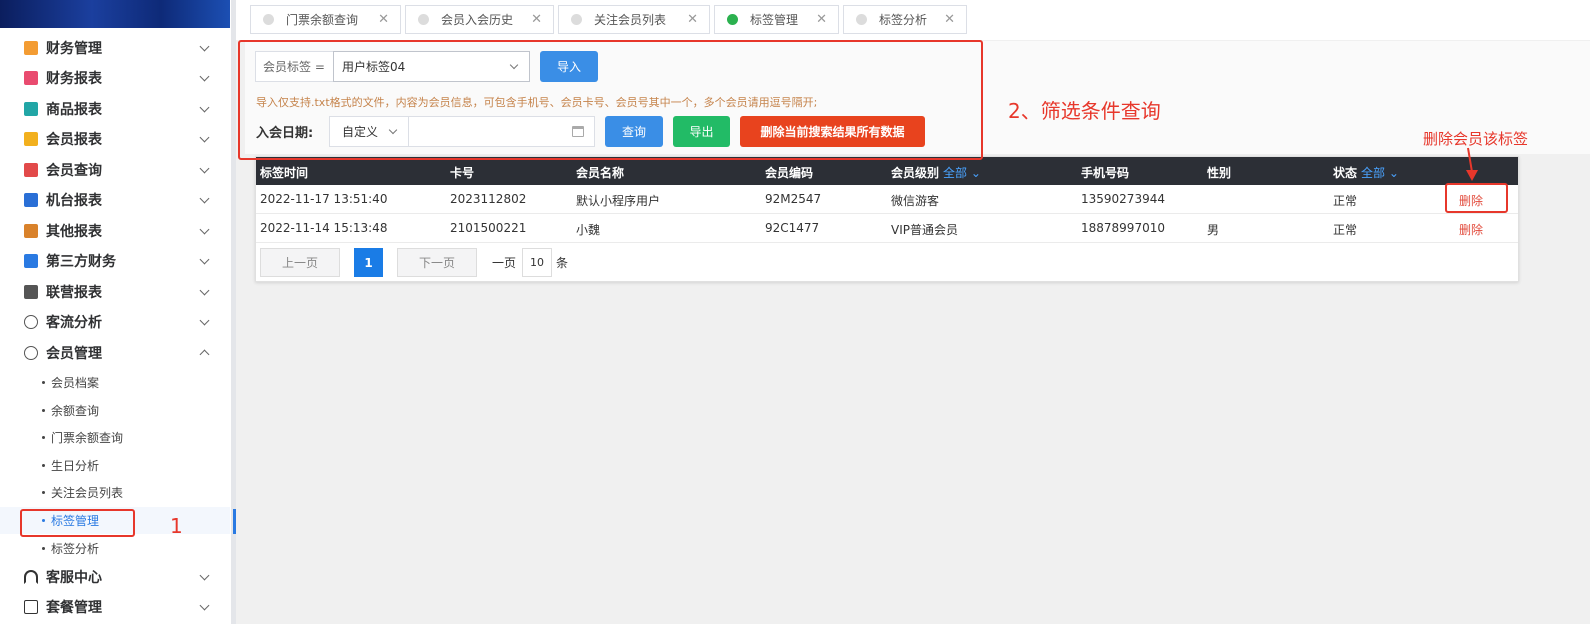  Describe the element at coordinates (924, 230) in the screenshot. I see `cell-member-level: VIP普通会员` at that location.